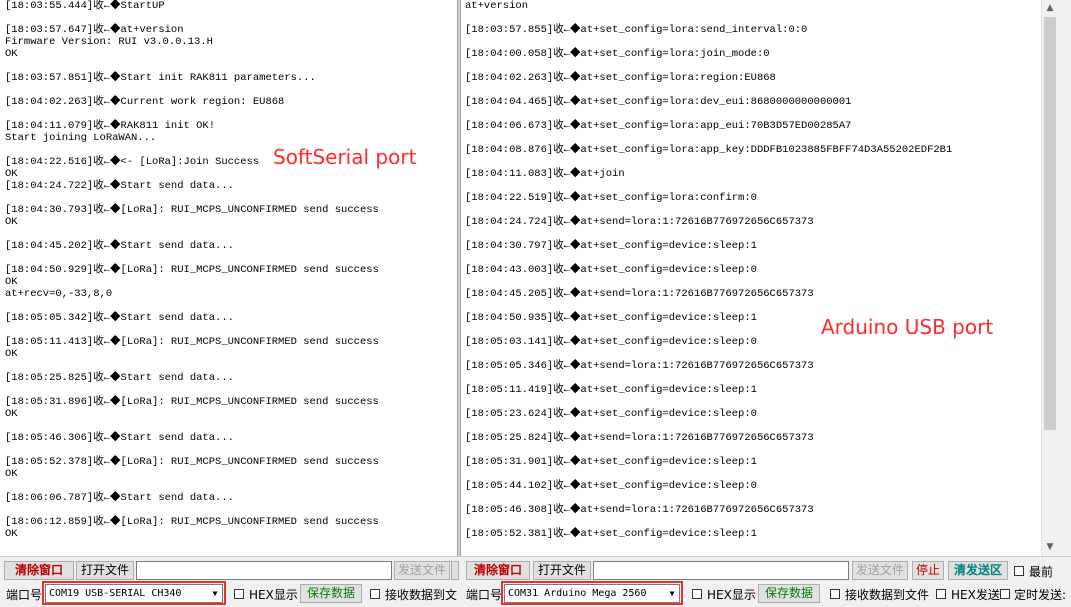 The width and height of the screenshot is (1071, 607). Describe the element at coordinates (928, 570) in the screenshot. I see `right-stop-button: 停止` at that location.